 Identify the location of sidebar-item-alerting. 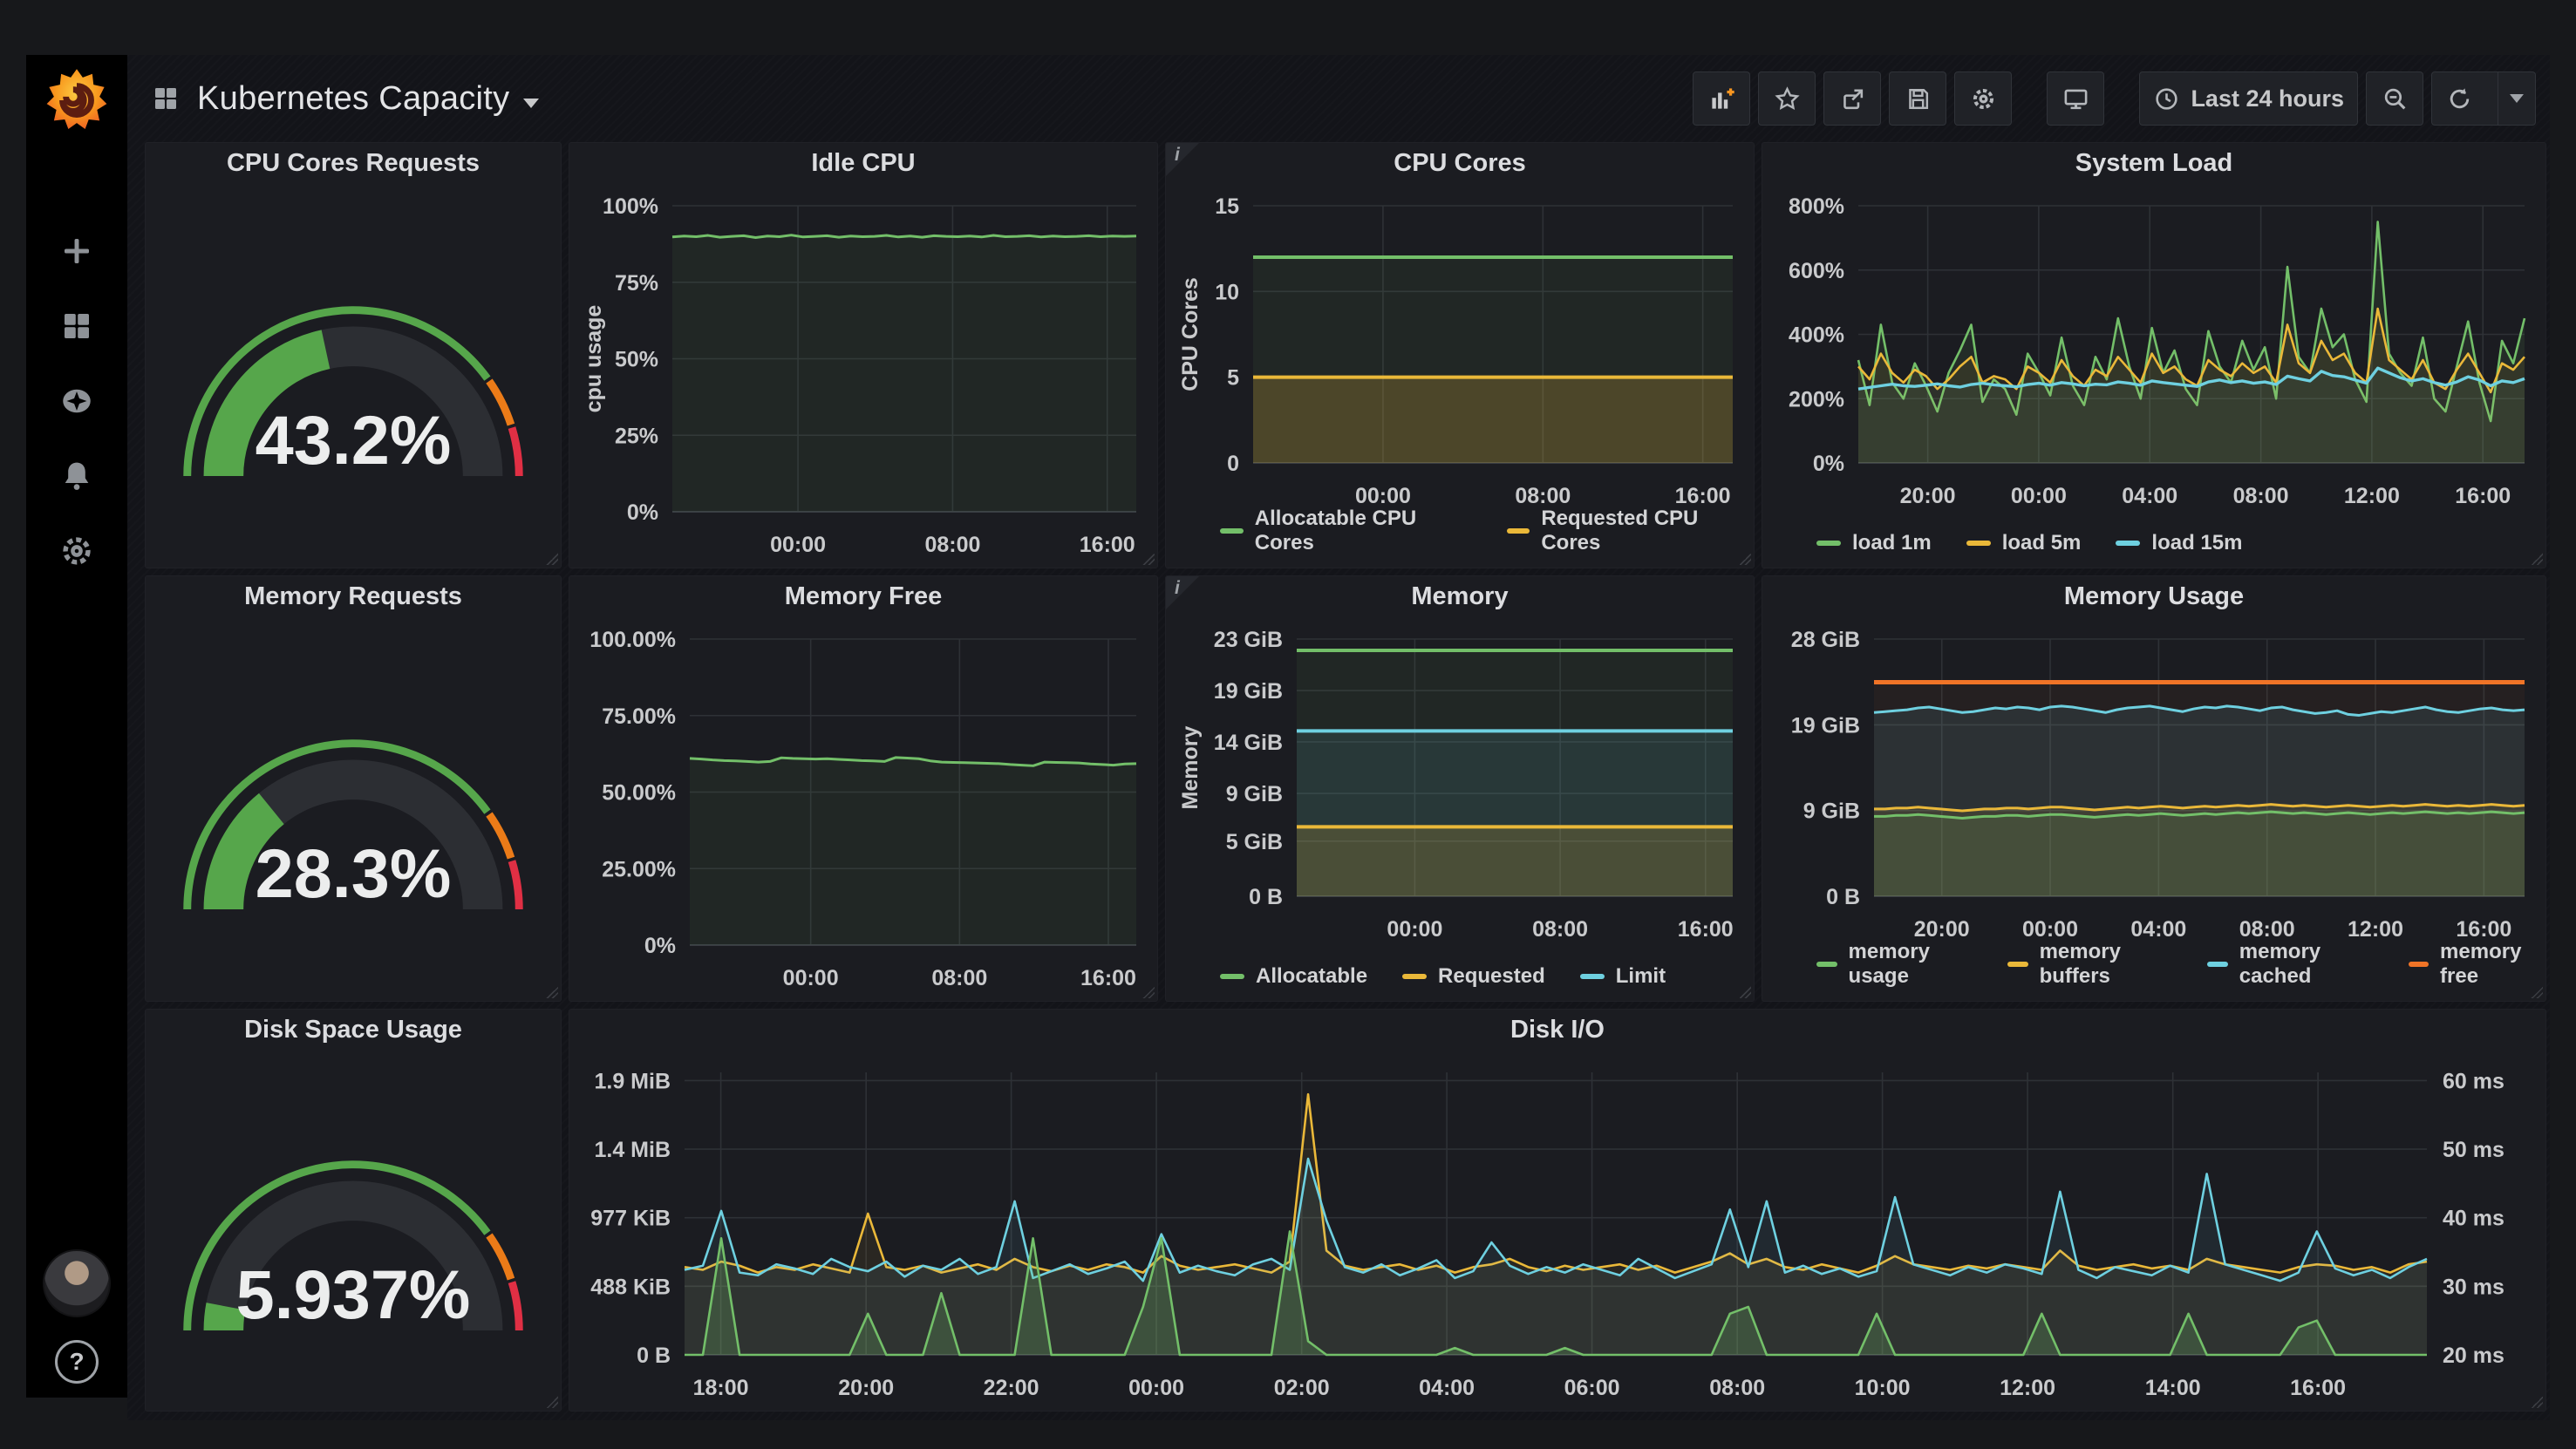
(76, 476).